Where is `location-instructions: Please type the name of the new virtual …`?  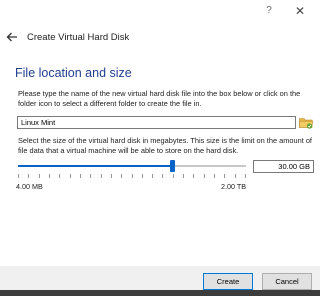 location-instructions: Please type the name of the new virtual … is located at coordinates (159, 98).